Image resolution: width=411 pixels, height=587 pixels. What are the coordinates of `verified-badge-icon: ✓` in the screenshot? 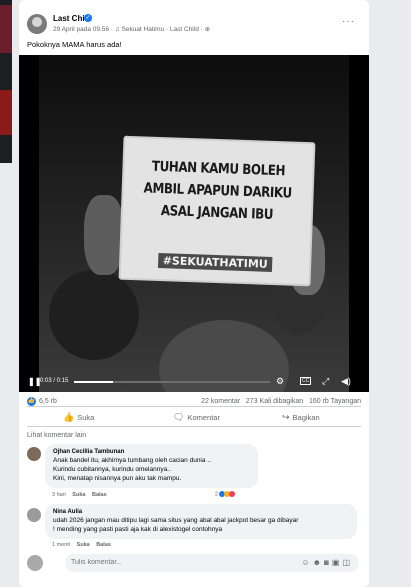 It's located at (88, 18).